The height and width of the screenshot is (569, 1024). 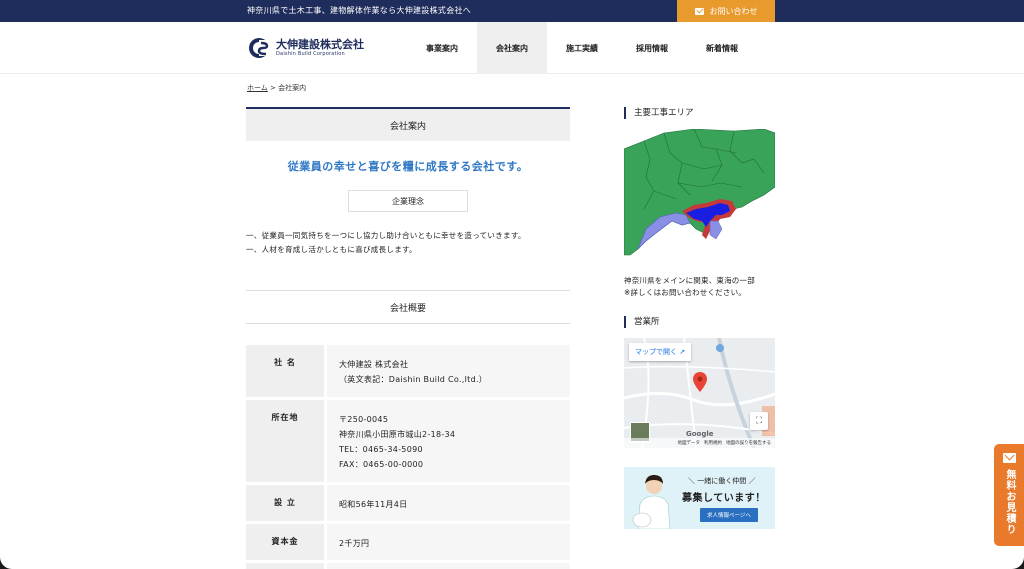 What do you see at coordinates (656, 352) in the screenshot?
I see `map-open-label: マップで開く` at bounding box center [656, 352].